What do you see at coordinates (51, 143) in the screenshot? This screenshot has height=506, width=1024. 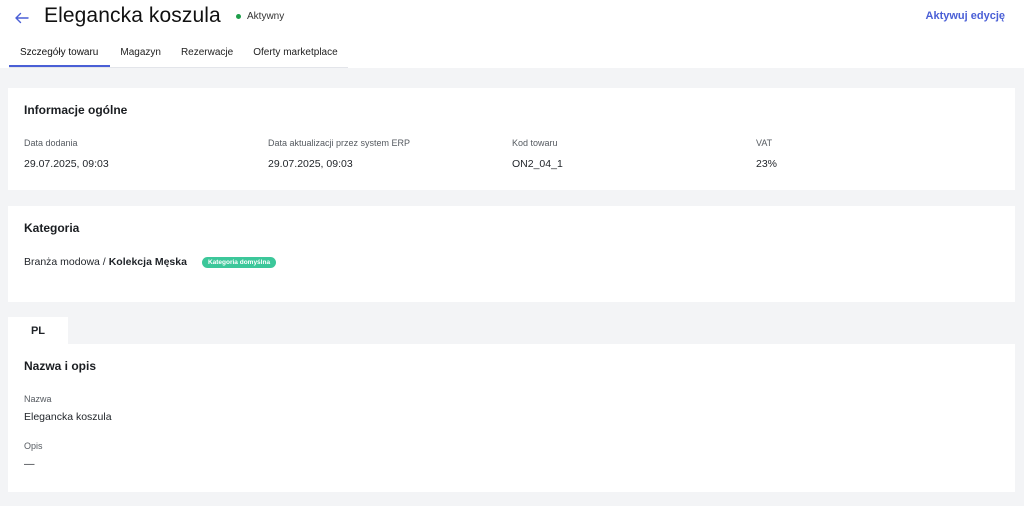 I see `info-label: Data dodania` at bounding box center [51, 143].